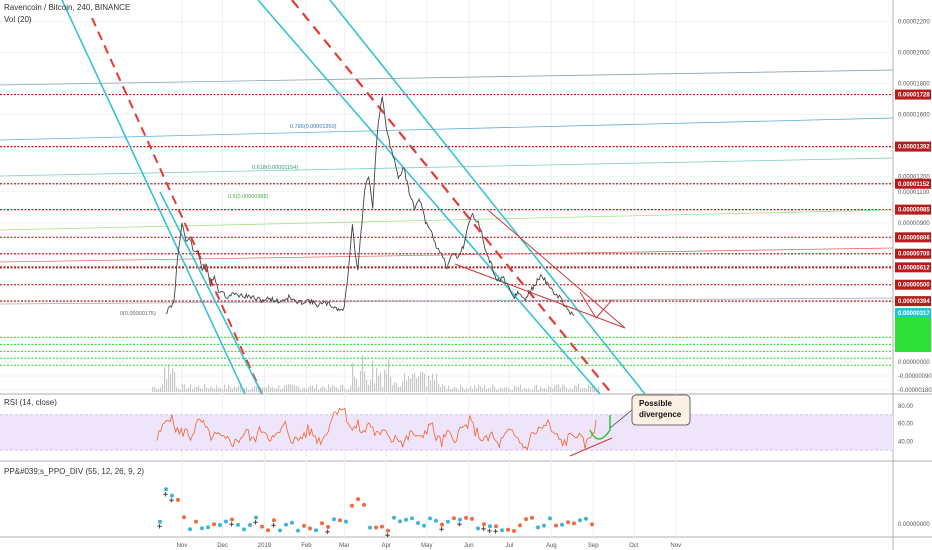 This screenshot has height=550, width=932. Describe the element at coordinates (913, 335) in the screenshot. I see `support-badge-stack` at that location.